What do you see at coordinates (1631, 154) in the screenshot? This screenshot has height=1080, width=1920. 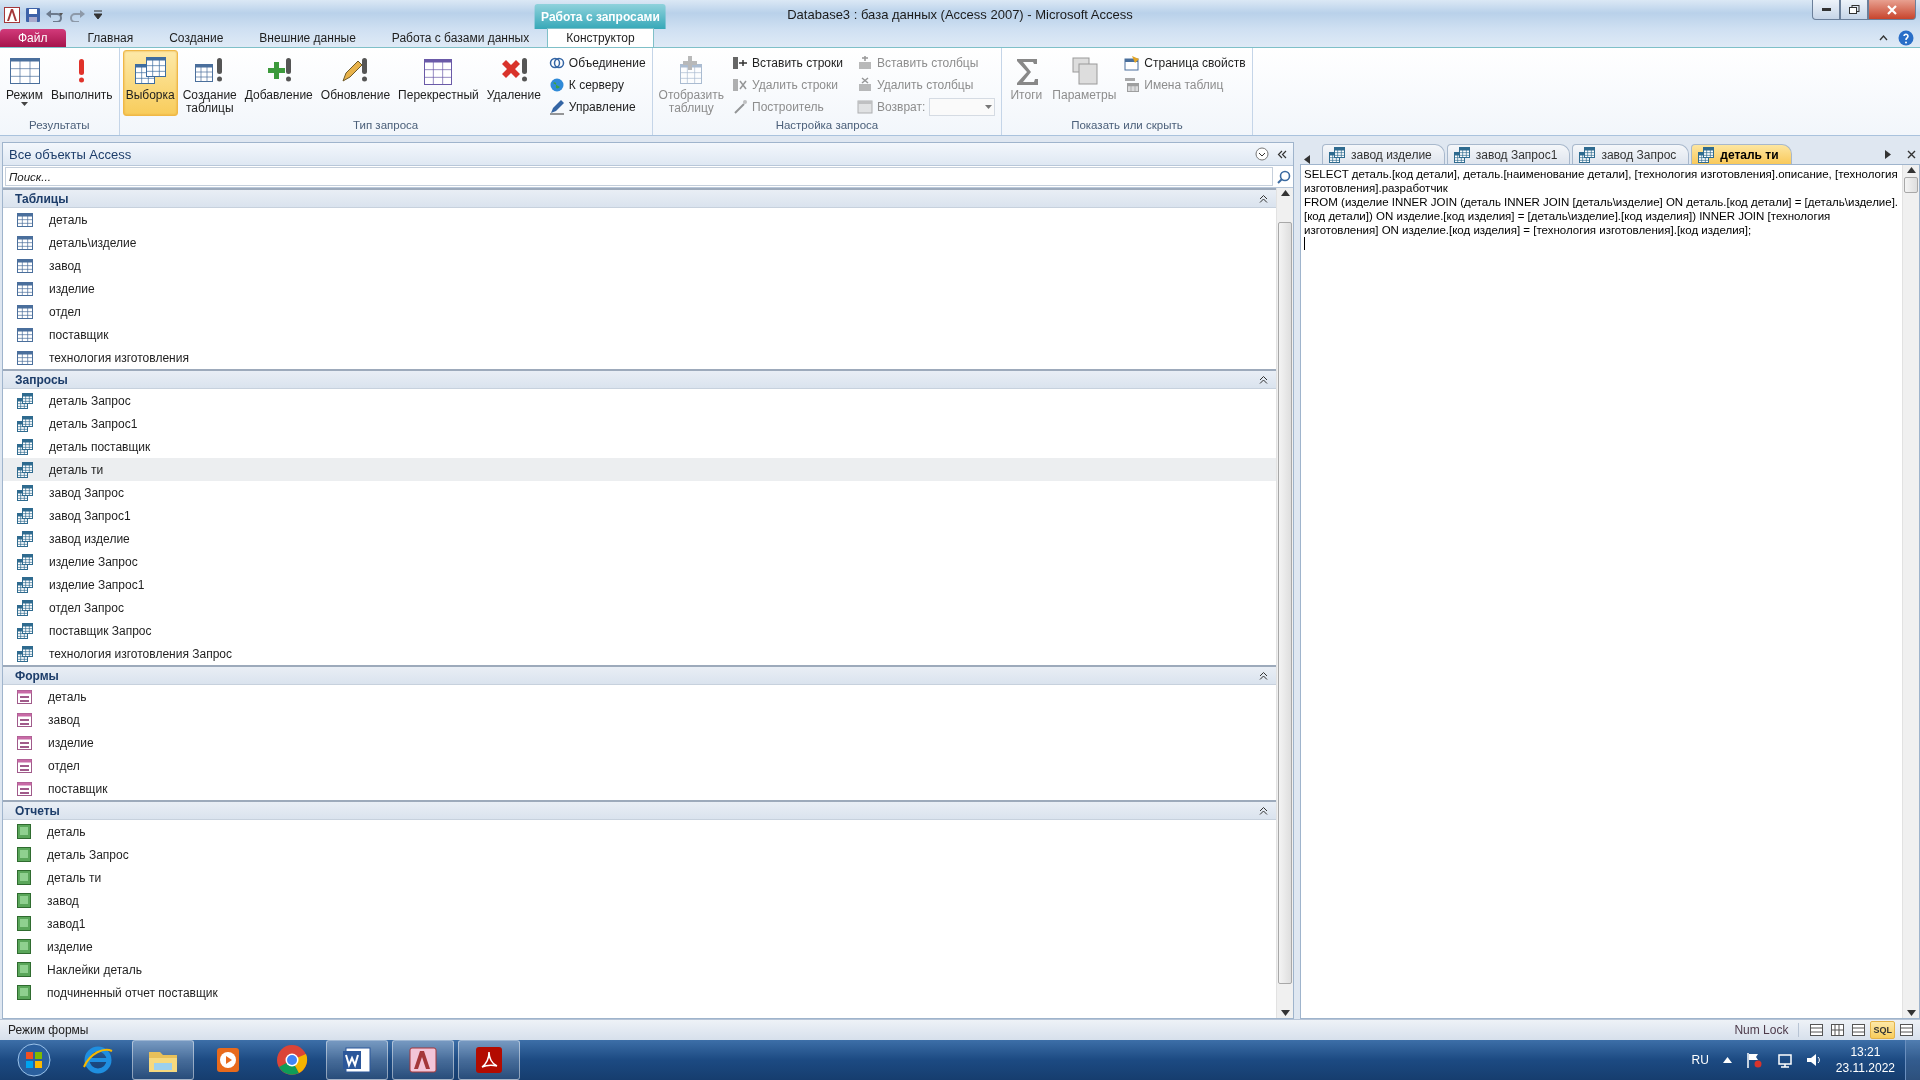 I see `document-tab: завод Запрос` at bounding box center [1631, 154].